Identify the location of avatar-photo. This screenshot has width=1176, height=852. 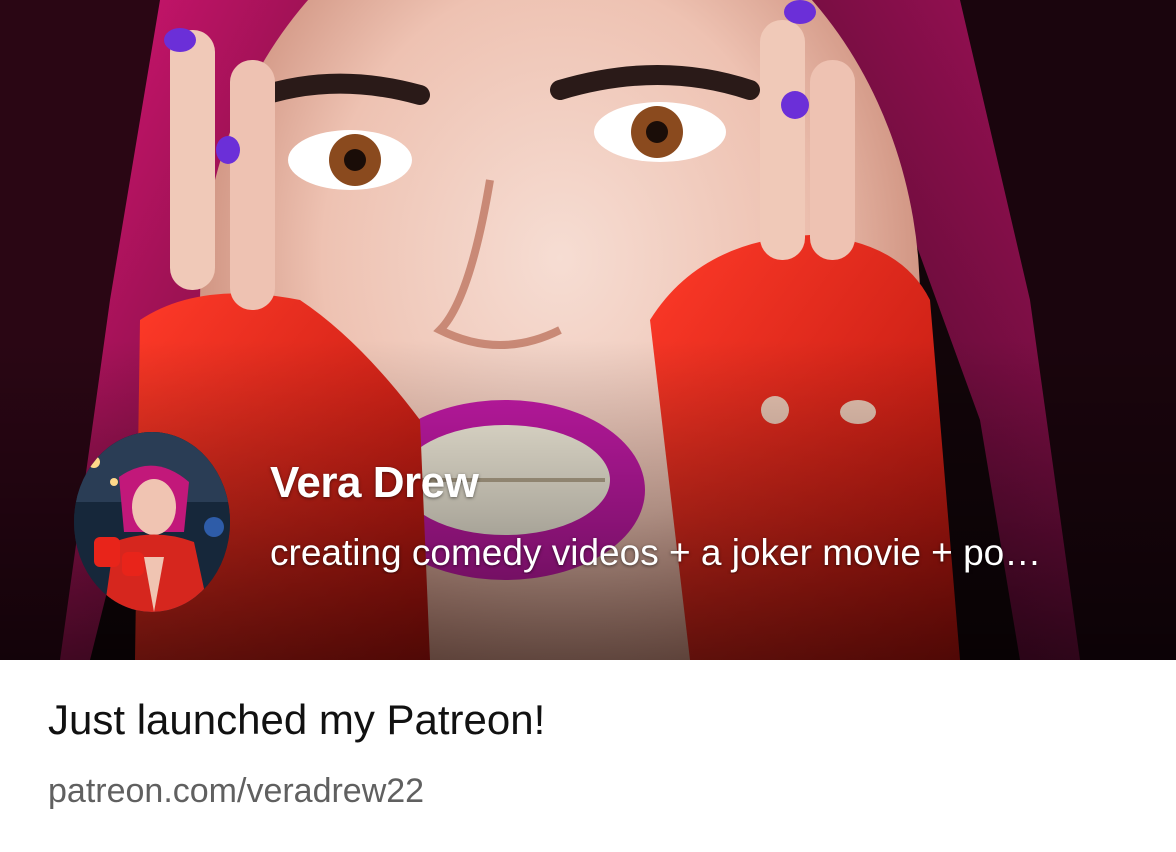
(152, 522).